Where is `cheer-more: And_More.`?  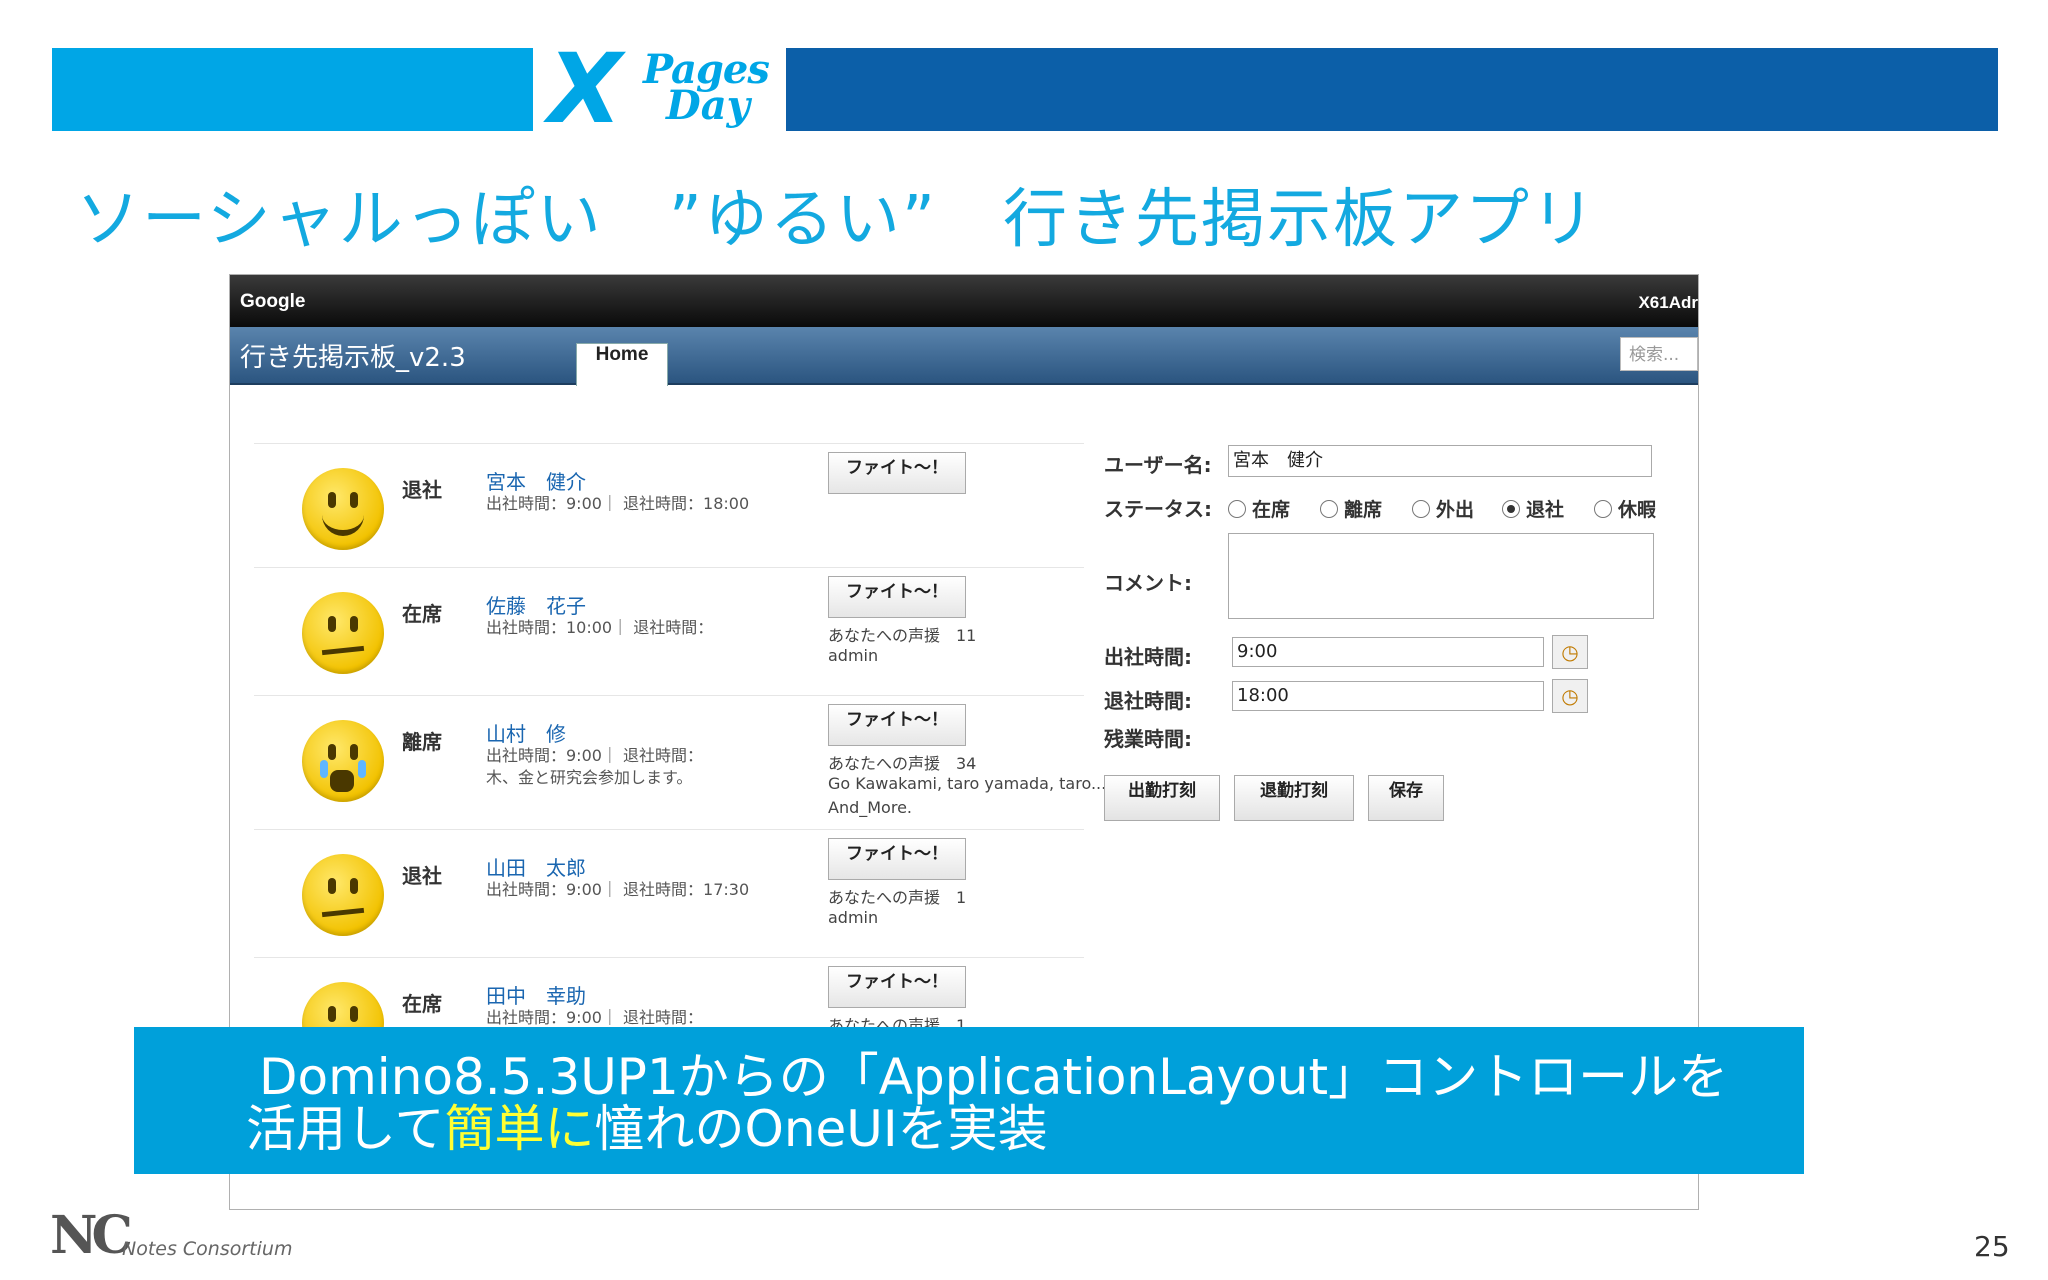 cheer-more: And_More. is located at coordinates (870, 807).